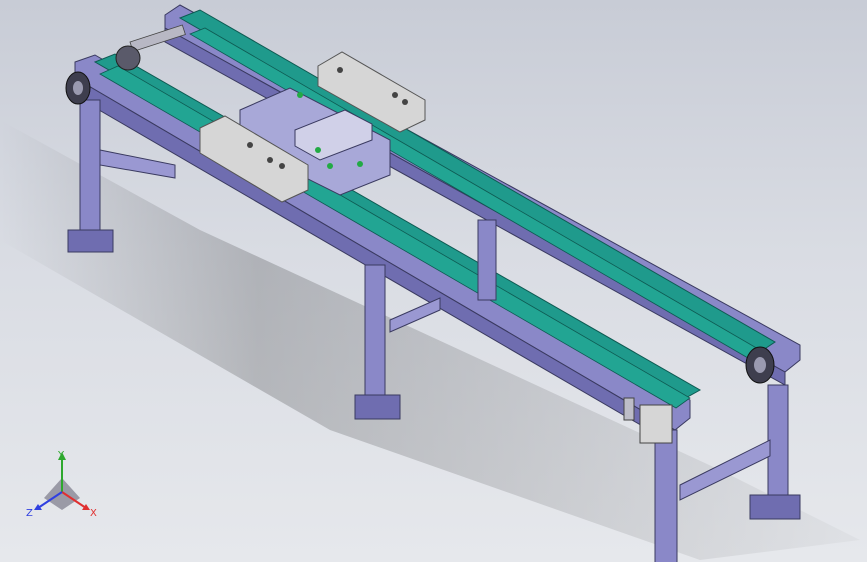  What do you see at coordinates (29, 513) in the screenshot?
I see `z-axis-label: Z` at bounding box center [29, 513].